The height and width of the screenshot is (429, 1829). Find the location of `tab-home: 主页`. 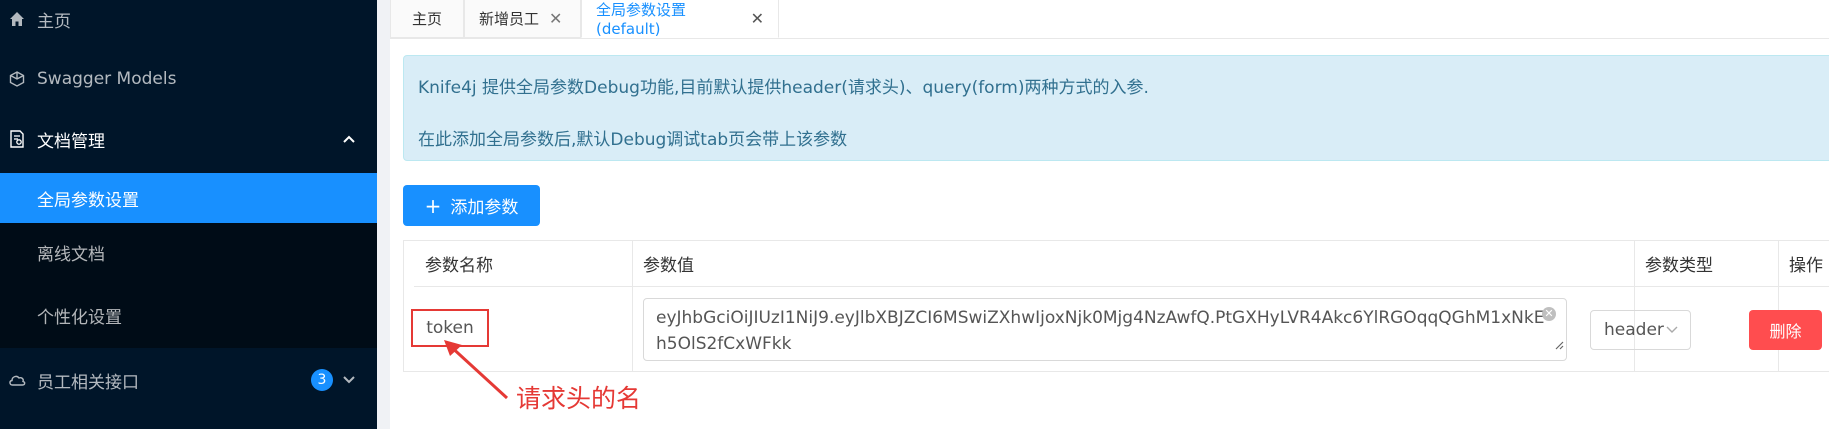

tab-home: 主页 is located at coordinates (427, 19).